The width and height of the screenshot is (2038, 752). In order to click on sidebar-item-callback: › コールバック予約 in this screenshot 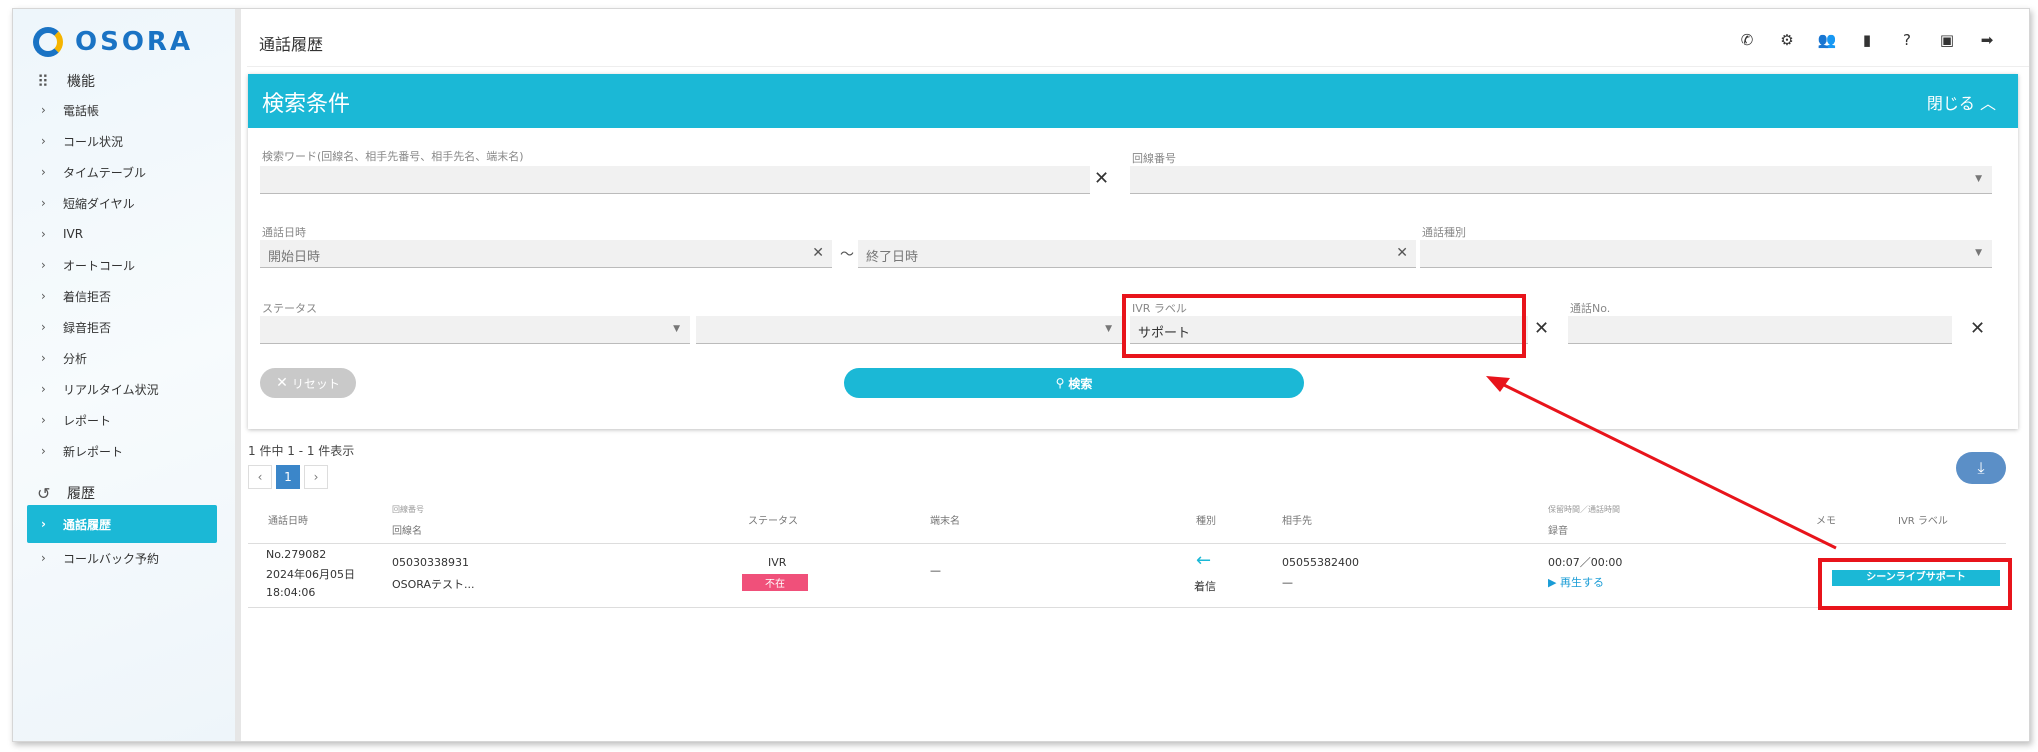, I will do `click(122, 558)`.